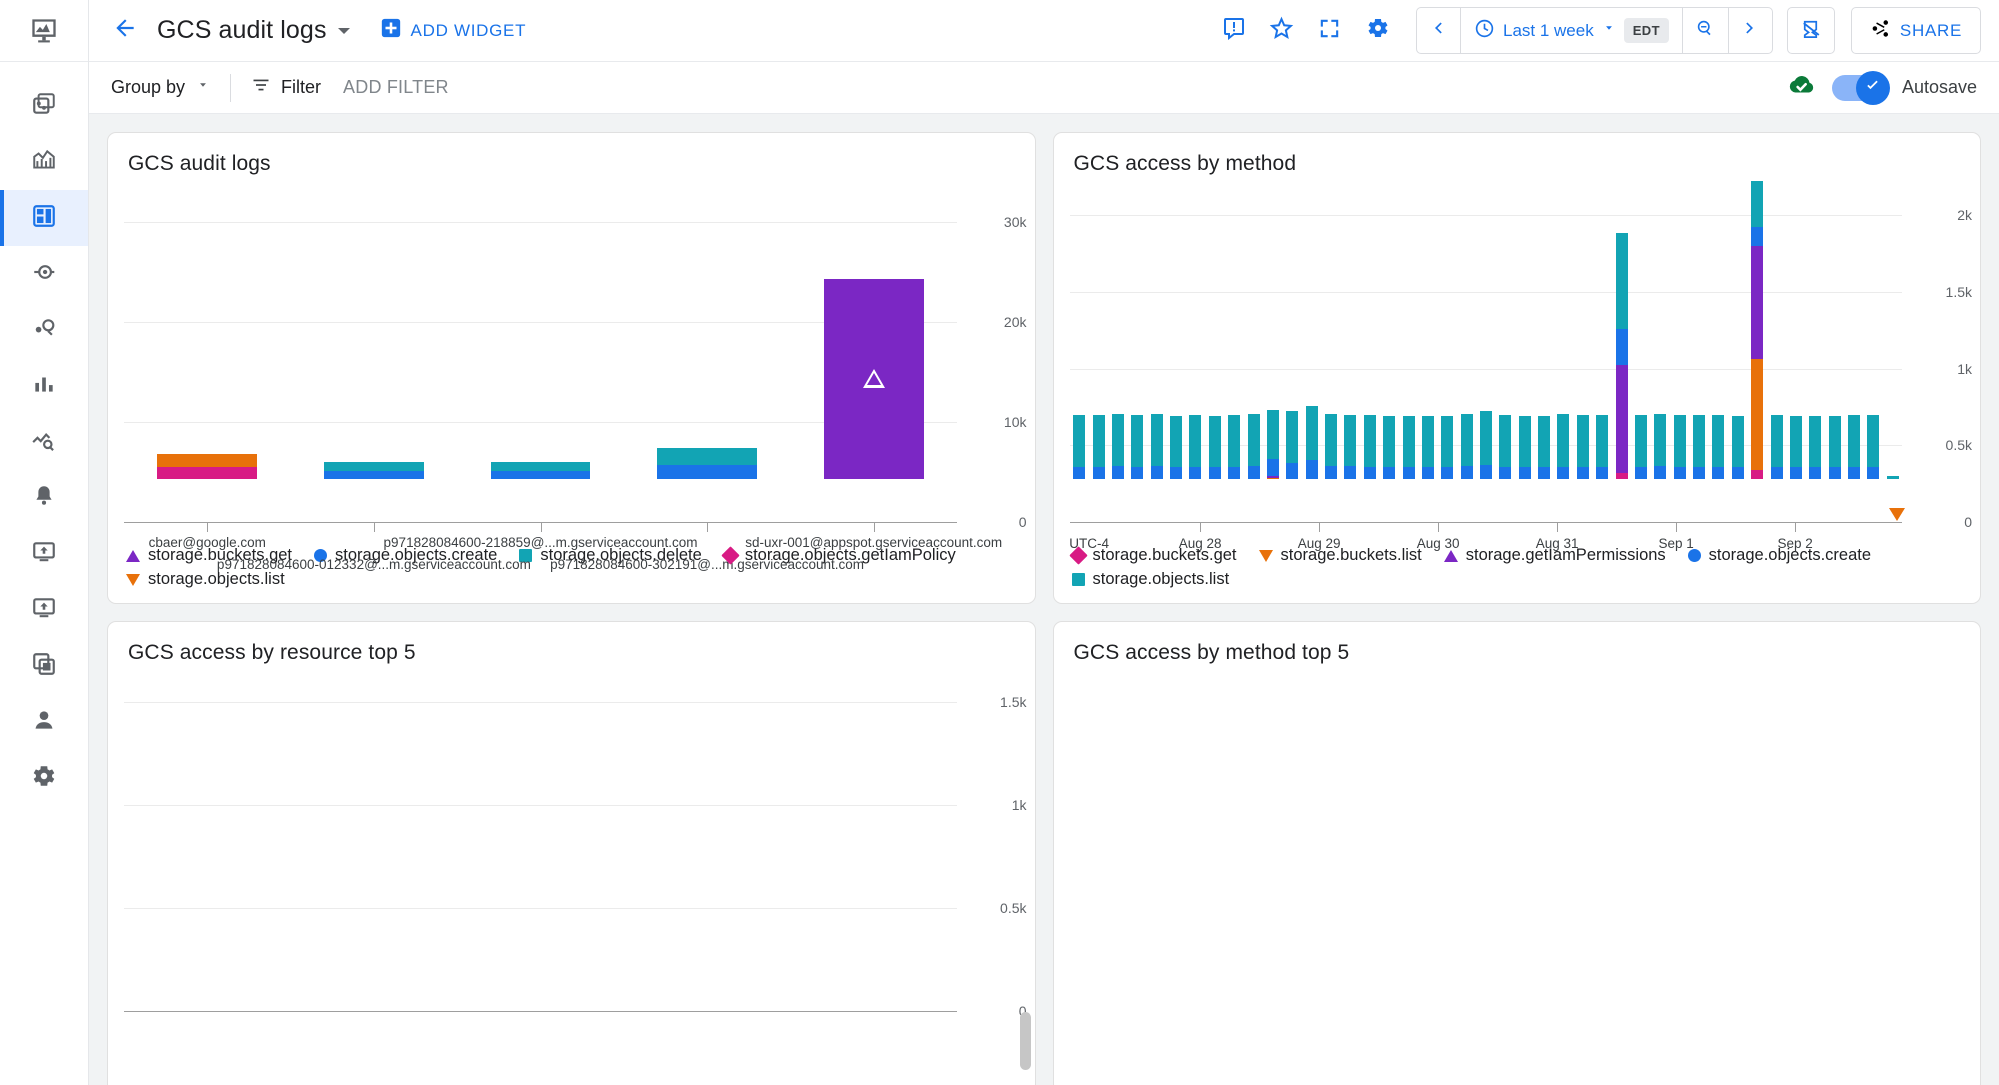 The height and width of the screenshot is (1085, 1999). What do you see at coordinates (1282, 31) in the screenshot?
I see `favorite-button` at bounding box center [1282, 31].